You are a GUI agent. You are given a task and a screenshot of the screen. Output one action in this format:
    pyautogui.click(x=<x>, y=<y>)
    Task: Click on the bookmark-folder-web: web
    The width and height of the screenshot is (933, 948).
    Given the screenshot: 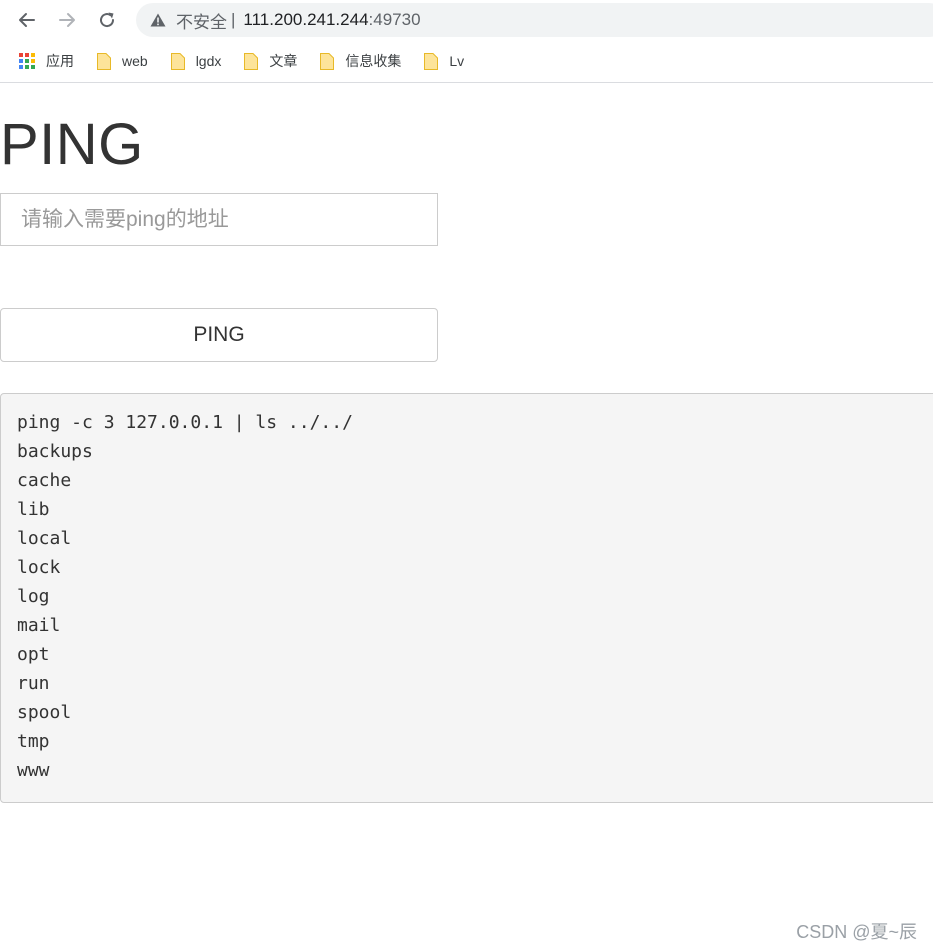 What is the action you would take?
    pyautogui.click(x=122, y=61)
    